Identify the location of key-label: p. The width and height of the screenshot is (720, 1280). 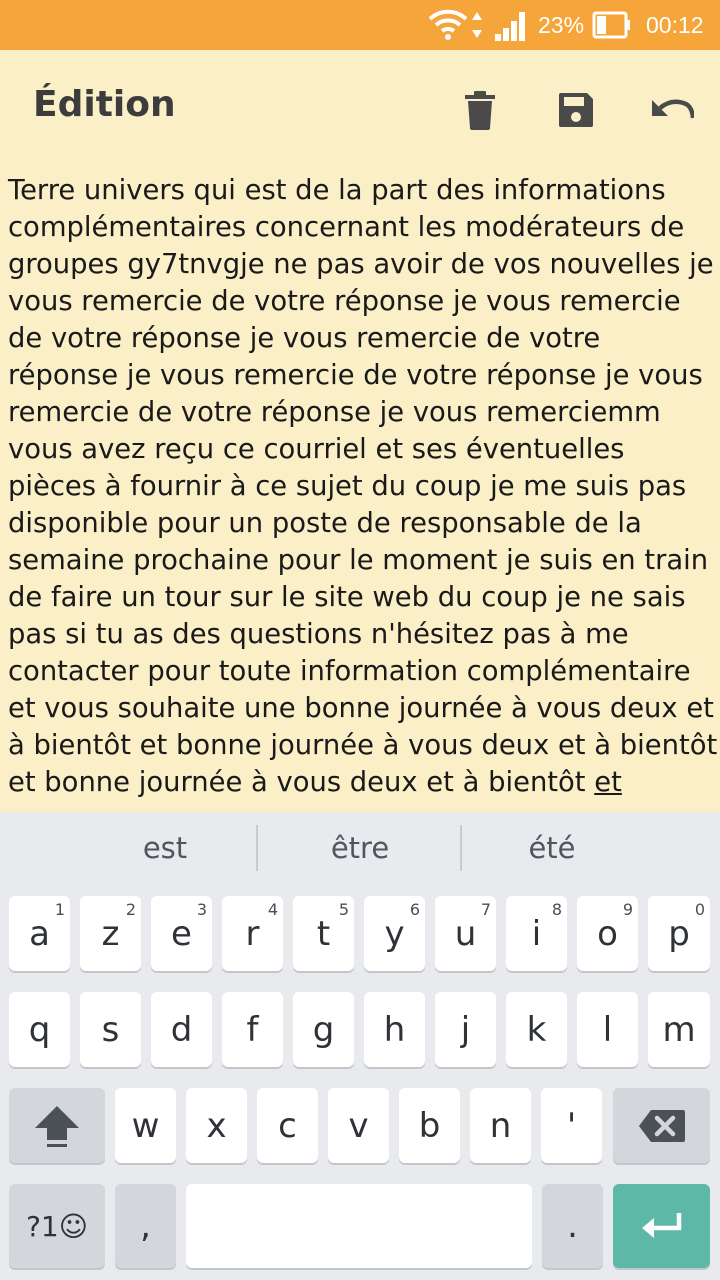
(679, 933).